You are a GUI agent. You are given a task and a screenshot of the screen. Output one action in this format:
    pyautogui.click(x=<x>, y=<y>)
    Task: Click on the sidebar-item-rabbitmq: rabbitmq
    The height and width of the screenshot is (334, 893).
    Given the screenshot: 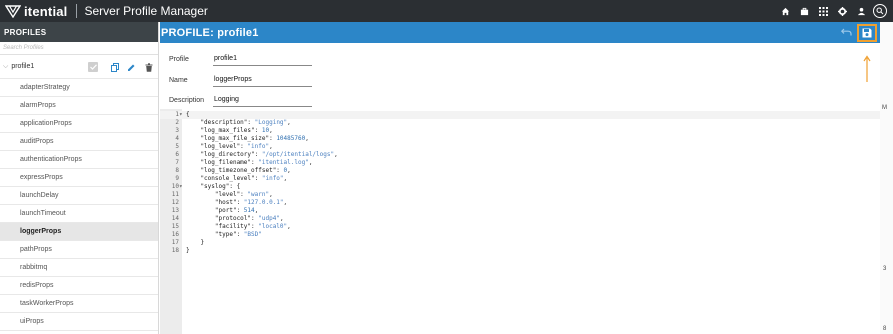 What is the action you would take?
    pyautogui.click(x=79, y=268)
    